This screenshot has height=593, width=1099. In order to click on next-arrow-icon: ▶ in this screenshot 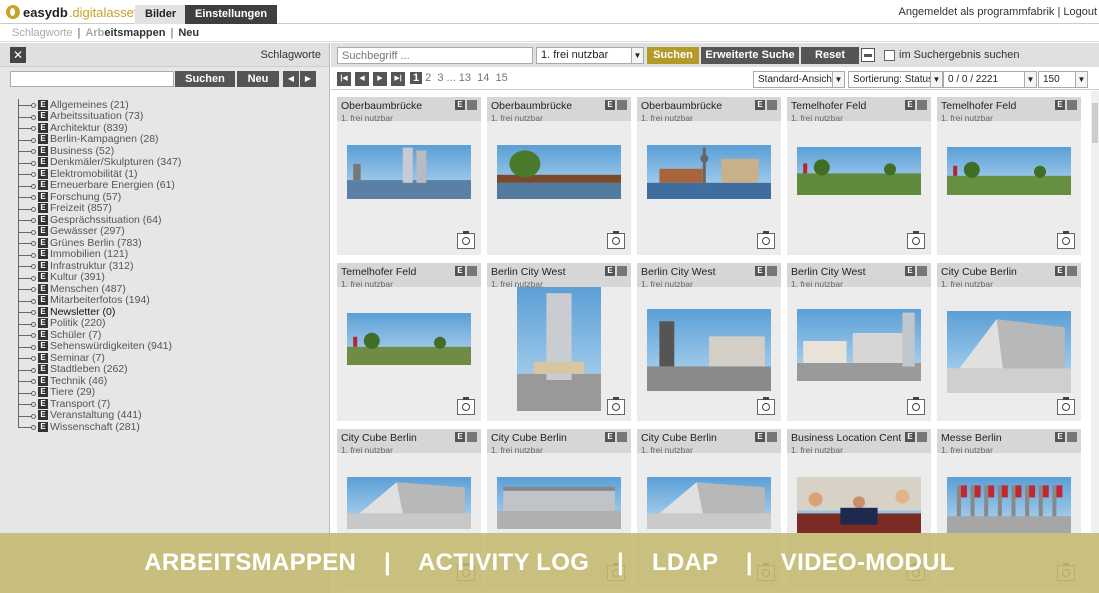, I will do `click(308, 79)`.